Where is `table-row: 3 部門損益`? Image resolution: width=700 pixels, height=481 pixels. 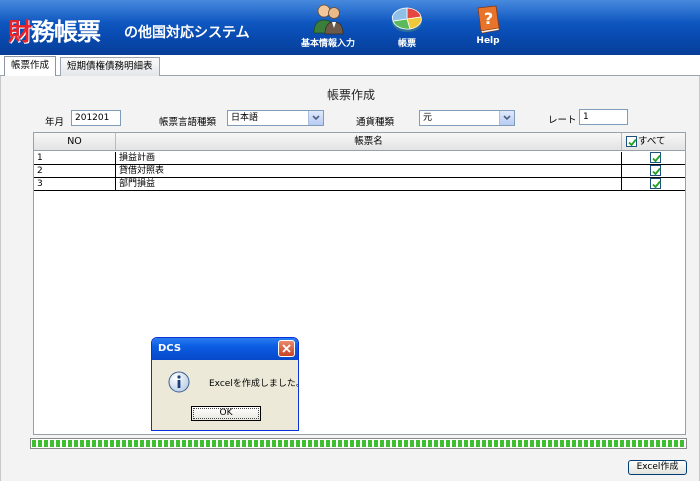
table-row: 3 部門損益 is located at coordinates (359, 184).